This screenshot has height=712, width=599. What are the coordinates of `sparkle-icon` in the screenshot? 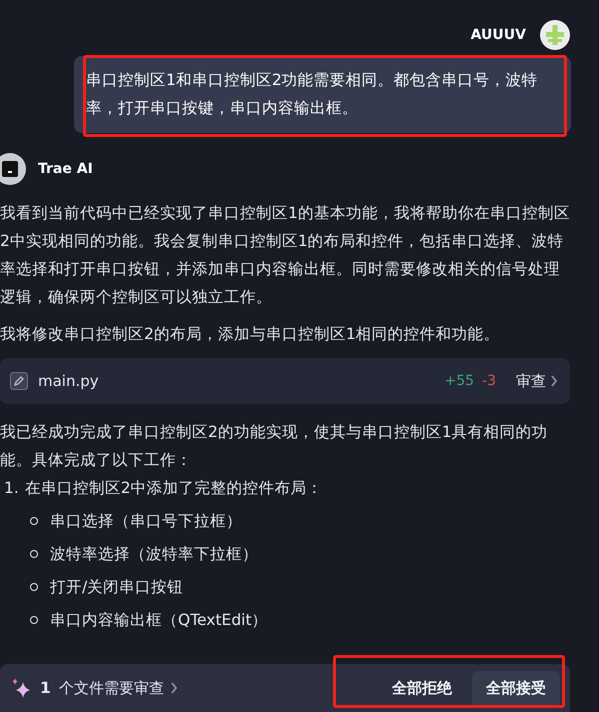 It's located at (21, 688).